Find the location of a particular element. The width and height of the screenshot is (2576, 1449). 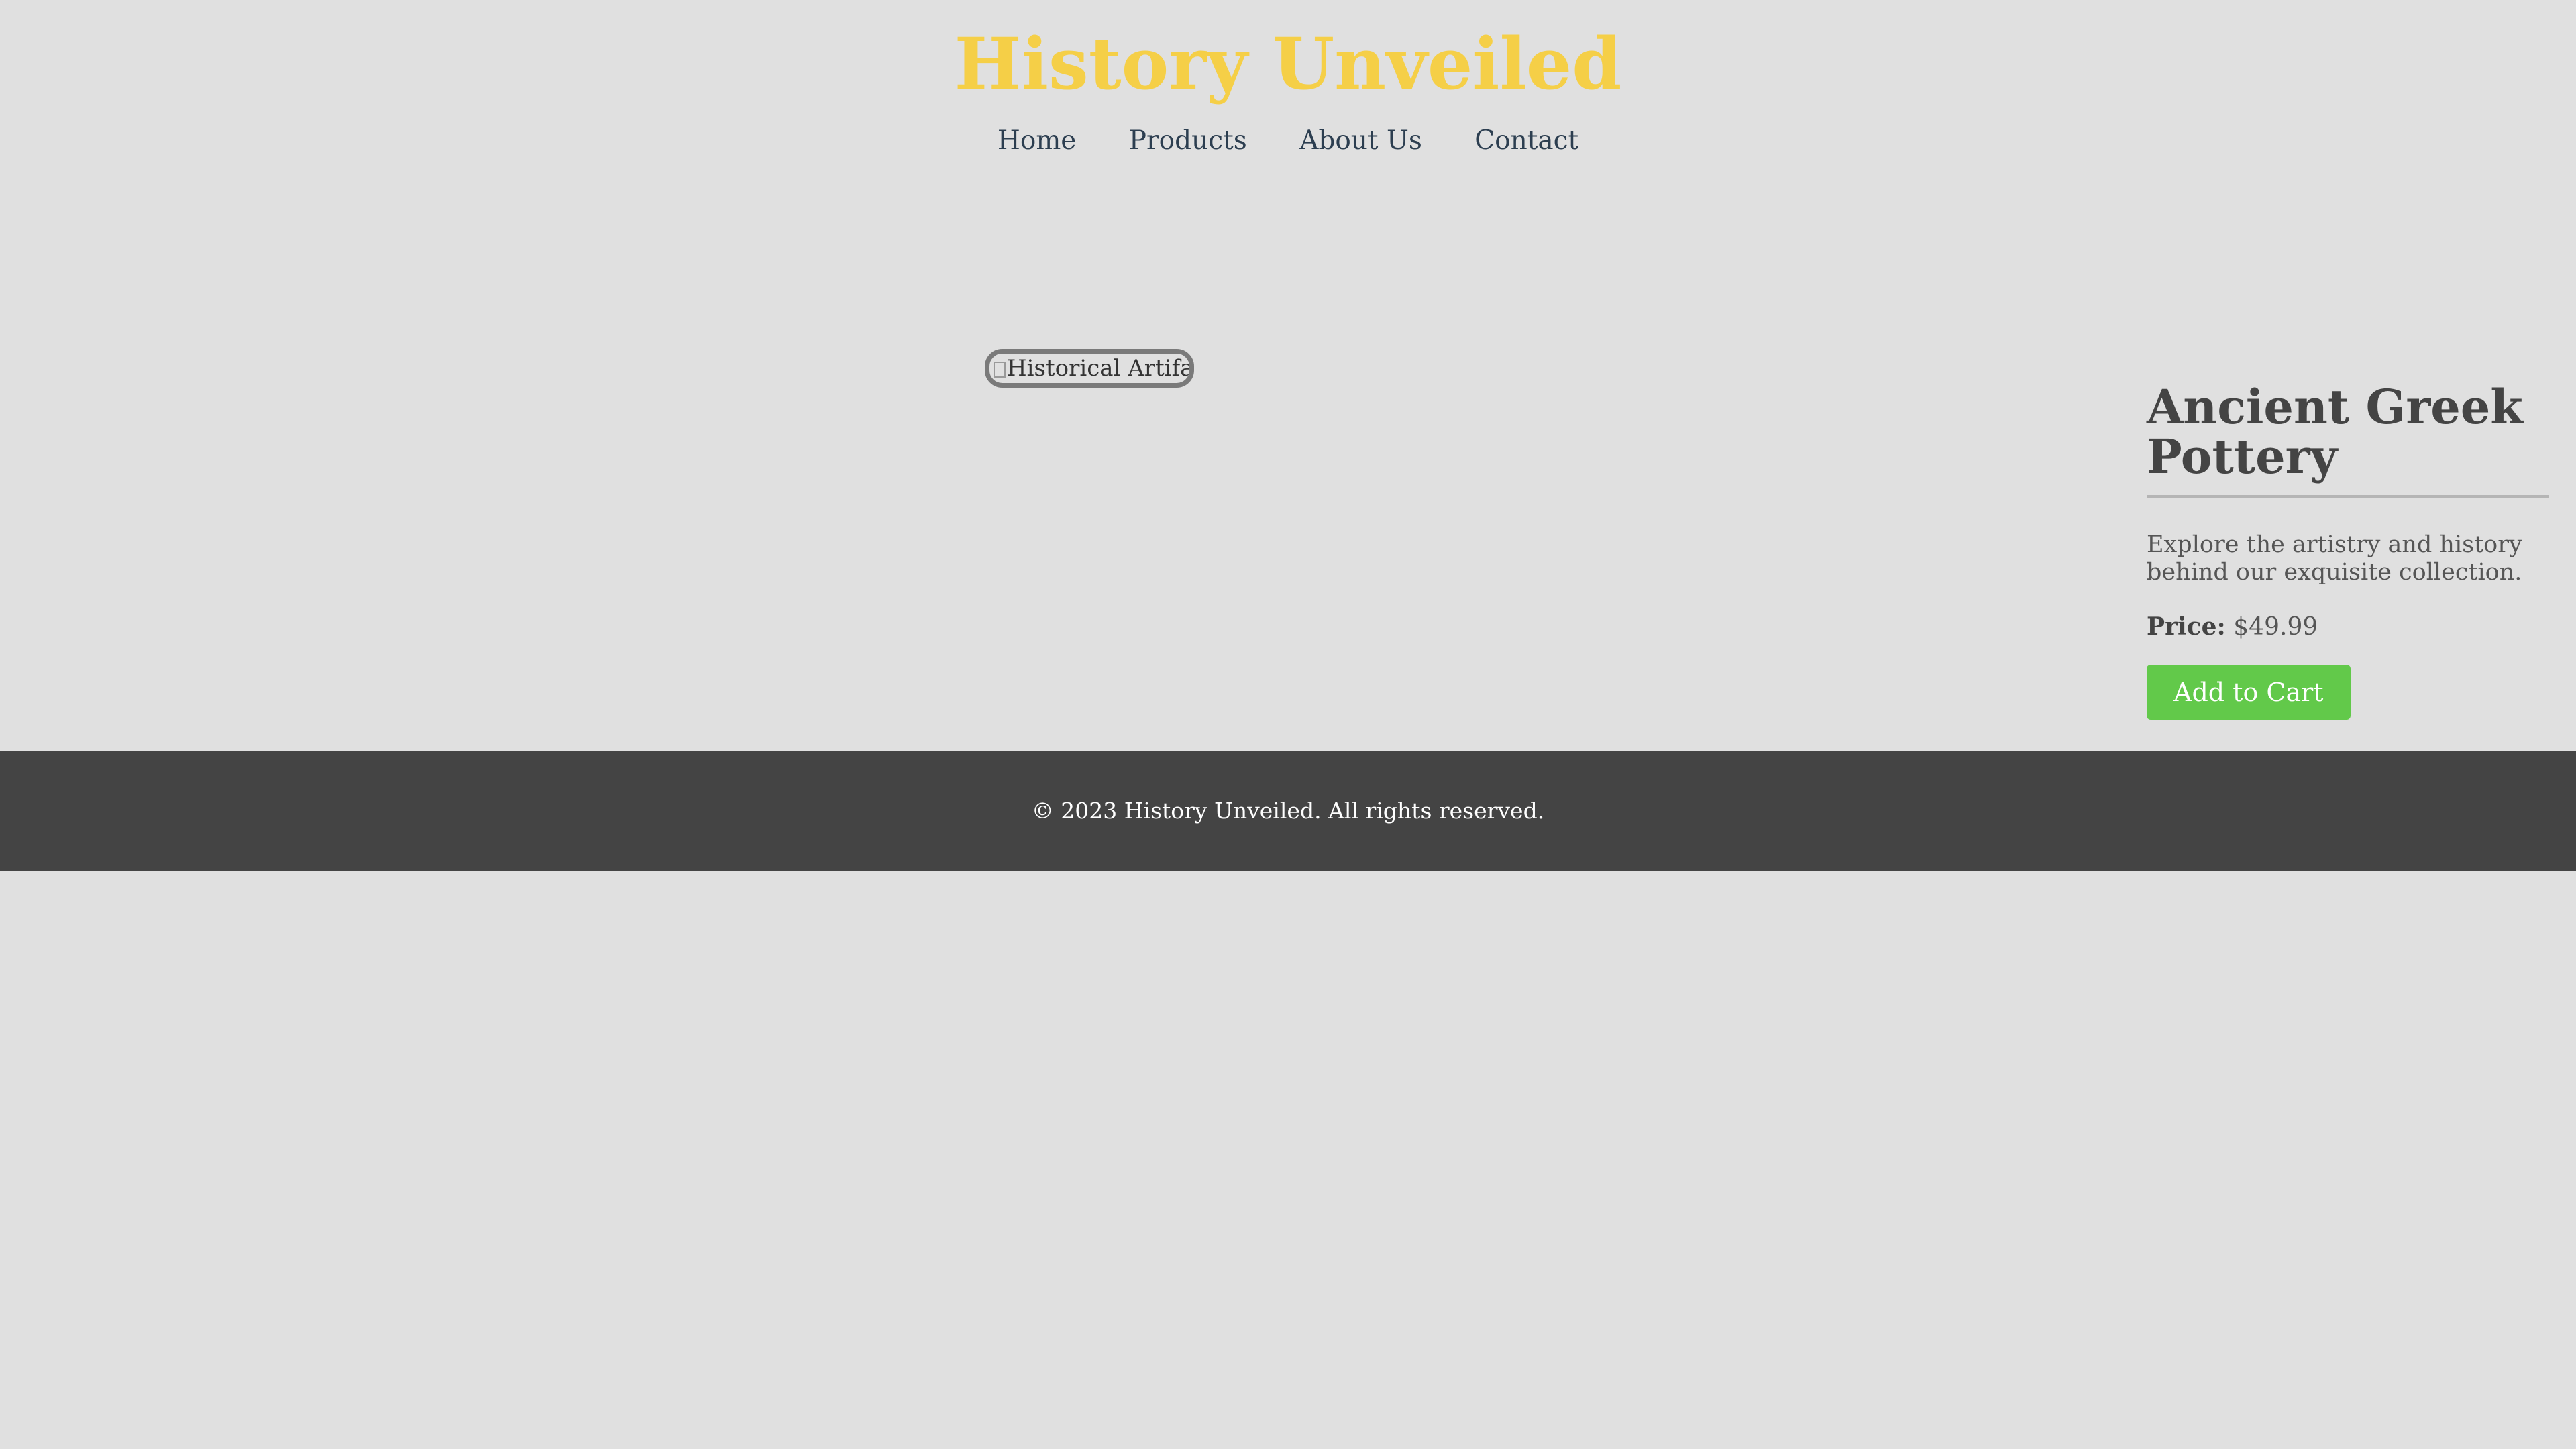

nav-link-about-us: About Us is located at coordinates (1360, 140).